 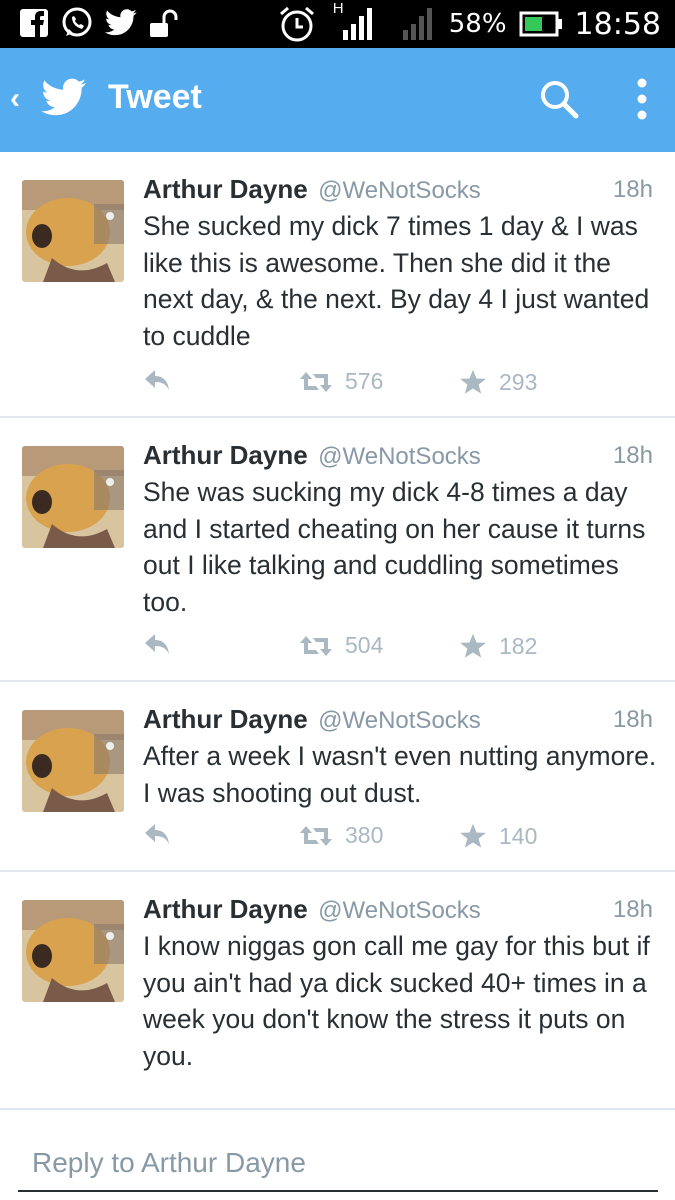 I want to click on favorite-count: 140, so click(x=518, y=835).